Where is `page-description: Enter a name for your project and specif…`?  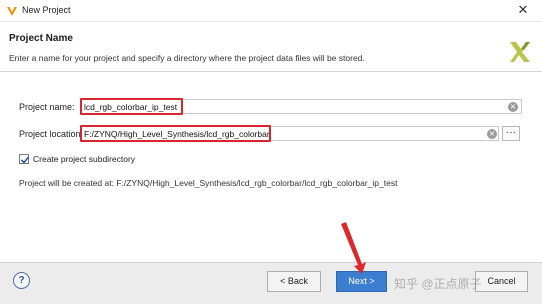 page-description: Enter a name for your project and specif… is located at coordinates (187, 58).